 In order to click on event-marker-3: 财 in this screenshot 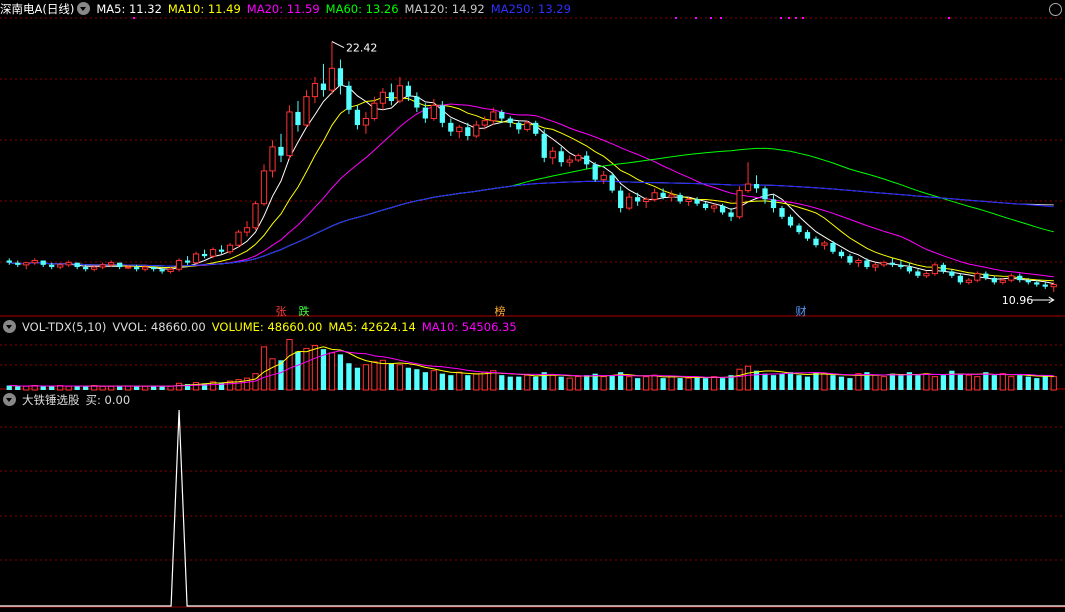, I will do `click(801, 311)`.